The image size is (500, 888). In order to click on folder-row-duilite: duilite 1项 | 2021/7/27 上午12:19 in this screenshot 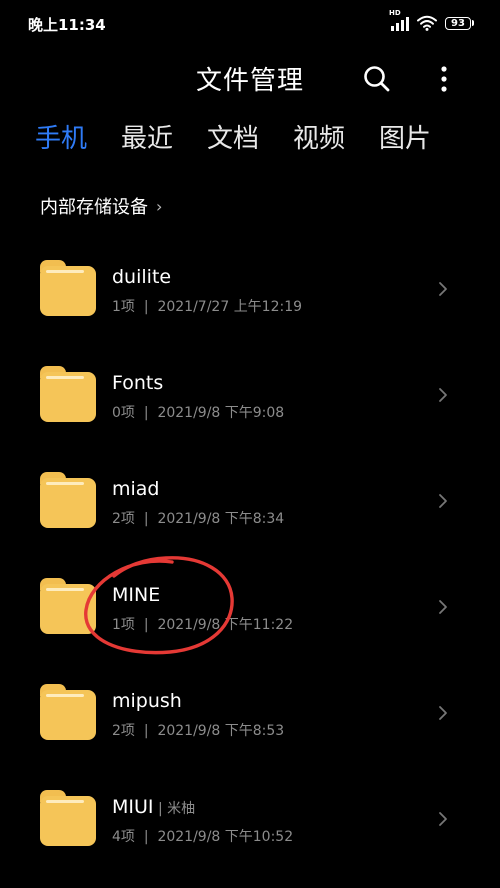, I will do `click(250, 289)`.